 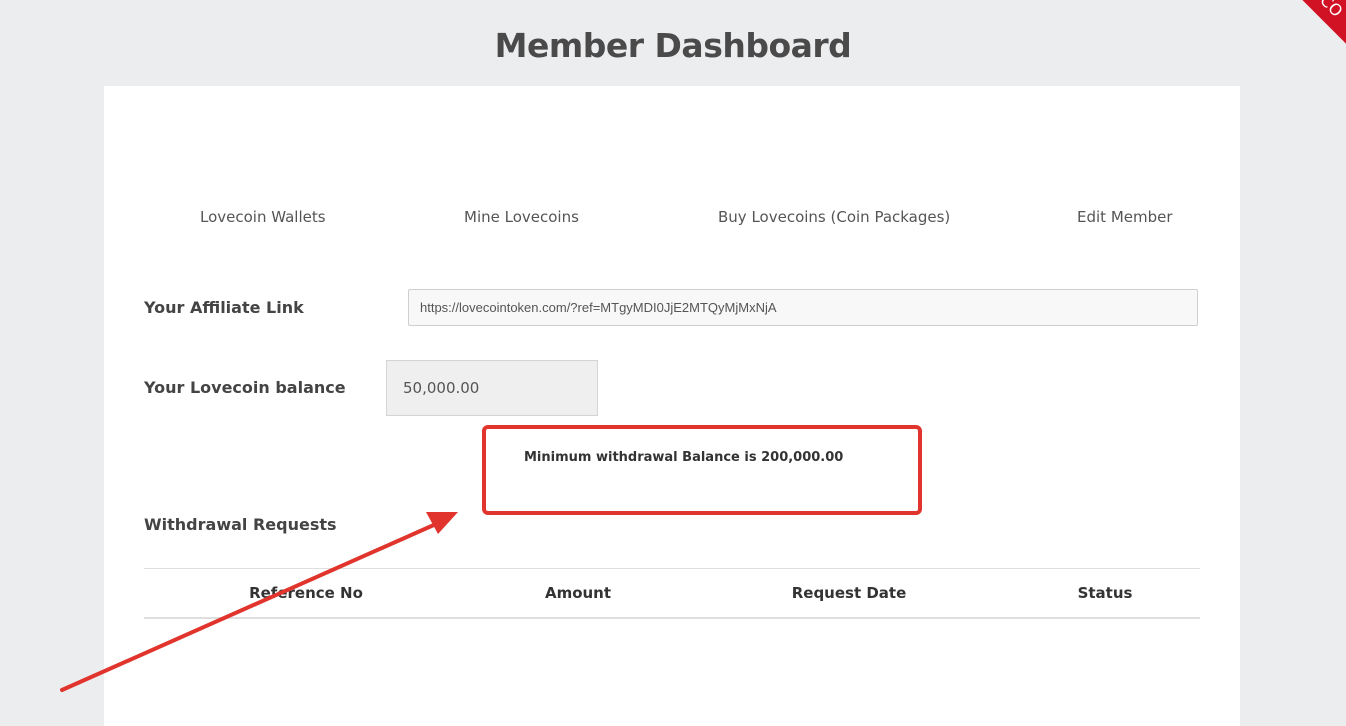 What do you see at coordinates (702, 470) in the screenshot?
I see `annotation-highlight-box` at bounding box center [702, 470].